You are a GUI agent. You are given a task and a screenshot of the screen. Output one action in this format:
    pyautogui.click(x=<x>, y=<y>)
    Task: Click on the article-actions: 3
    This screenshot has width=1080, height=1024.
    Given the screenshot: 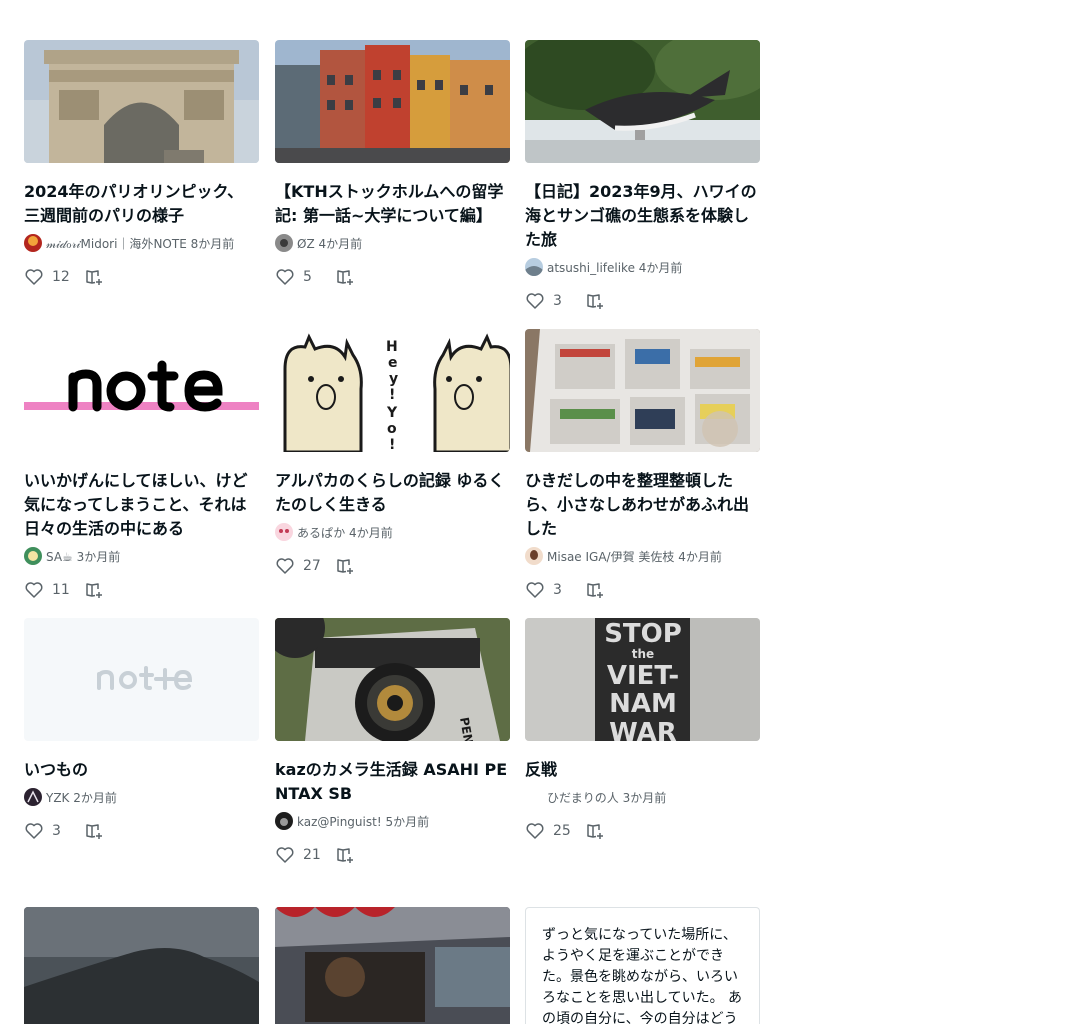 What is the action you would take?
    pyautogui.click(x=642, y=301)
    